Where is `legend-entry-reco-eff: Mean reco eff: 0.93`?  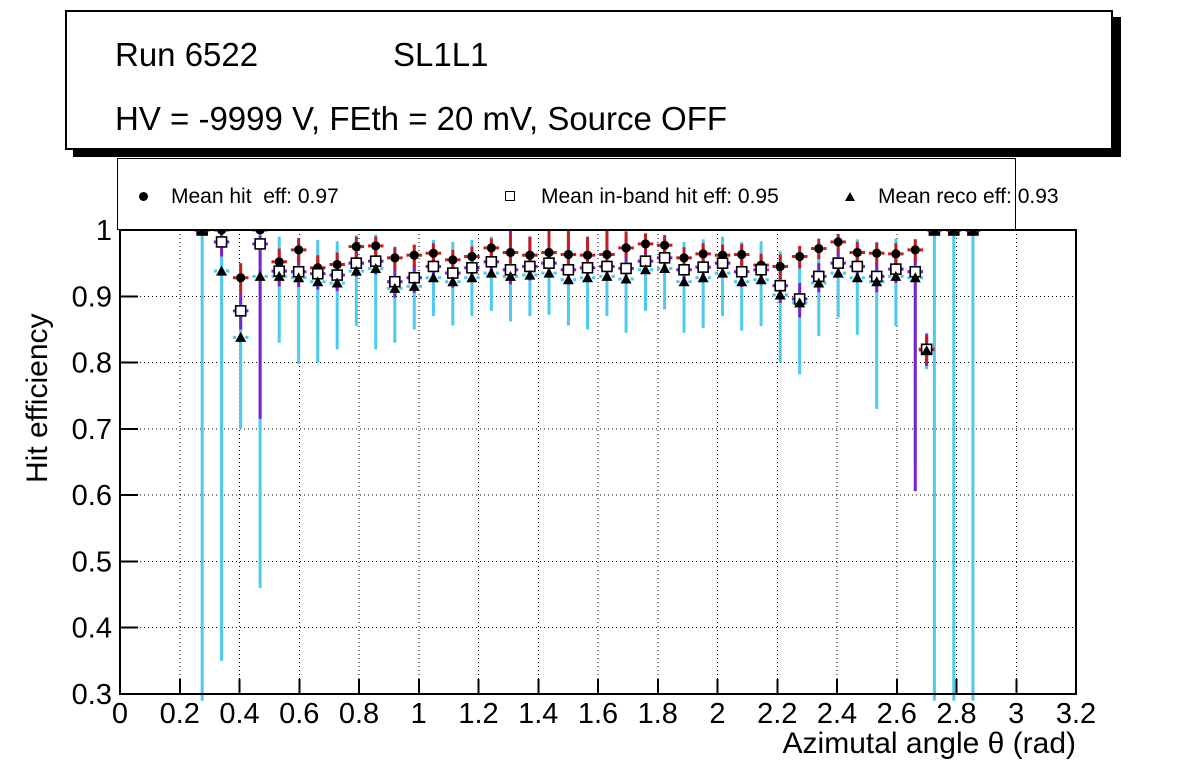
legend-entry-reco-eff: Mean reco eff: 0.93 is located at coordinates (943, 195).